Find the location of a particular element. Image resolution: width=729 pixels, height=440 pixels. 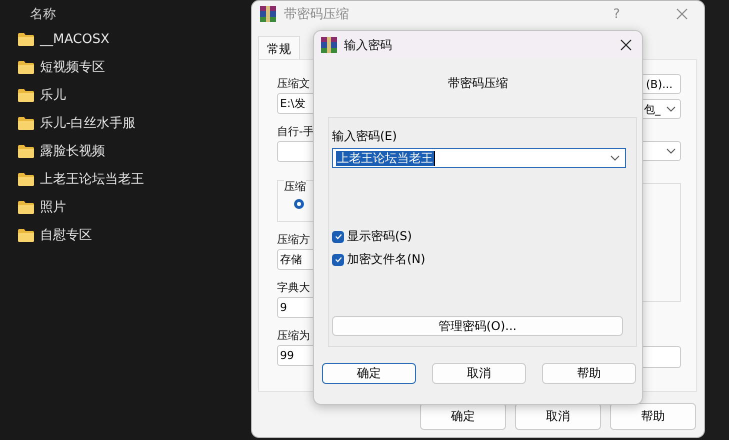

window-title: 带密码压缩 is located at coordinates (316, 14).